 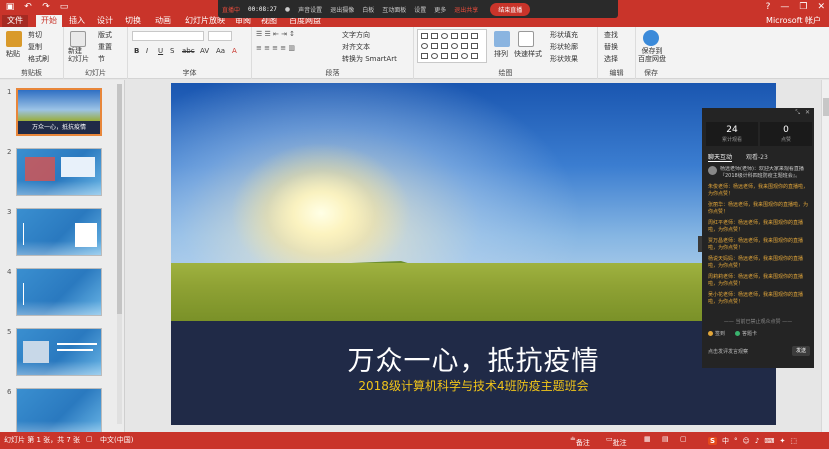 What do you see at coordinates (188, 51) in the screenshot?
I see `strikethrough-button: abc` at bounding box center [188, 51].